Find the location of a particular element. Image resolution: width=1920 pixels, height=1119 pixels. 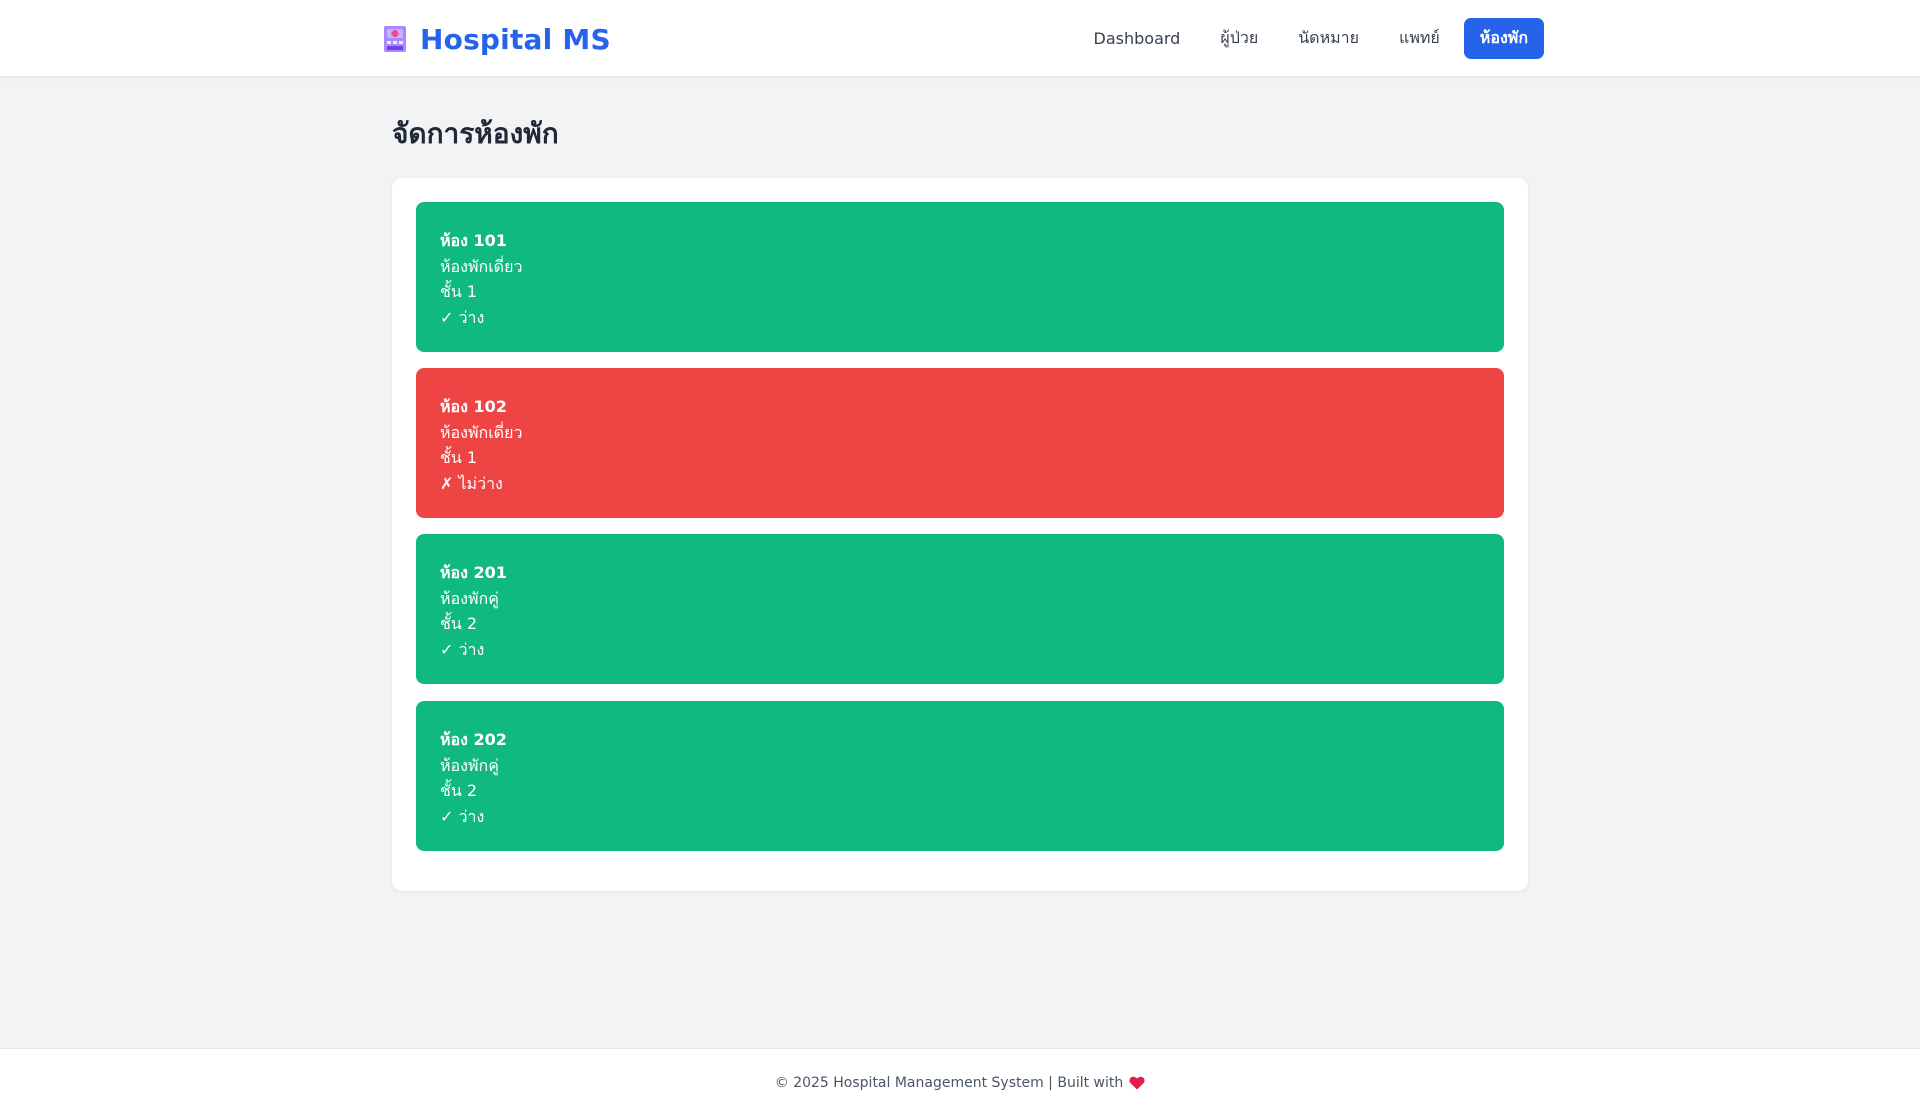

nav-appointments: นัดหมาย is located at coordinates (1328, 38).